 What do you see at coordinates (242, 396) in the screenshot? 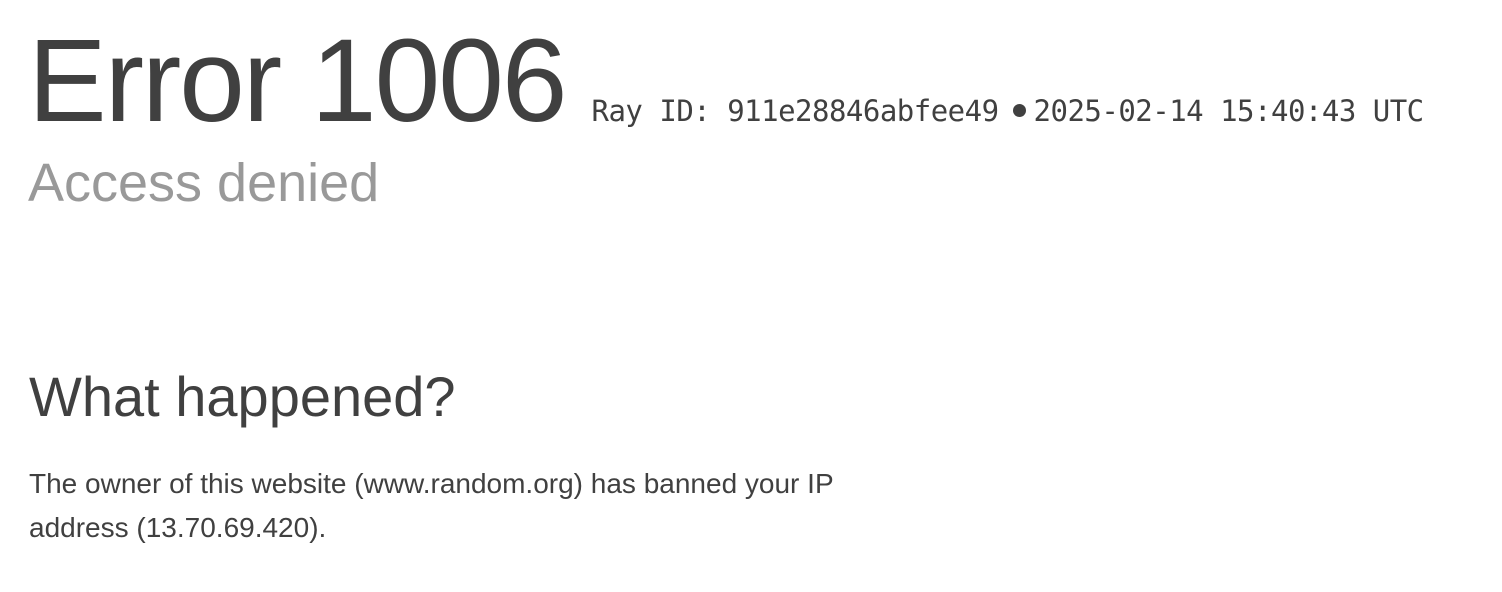
I see `what-happened-heading: What happened?` at bounding box center [242, 396].